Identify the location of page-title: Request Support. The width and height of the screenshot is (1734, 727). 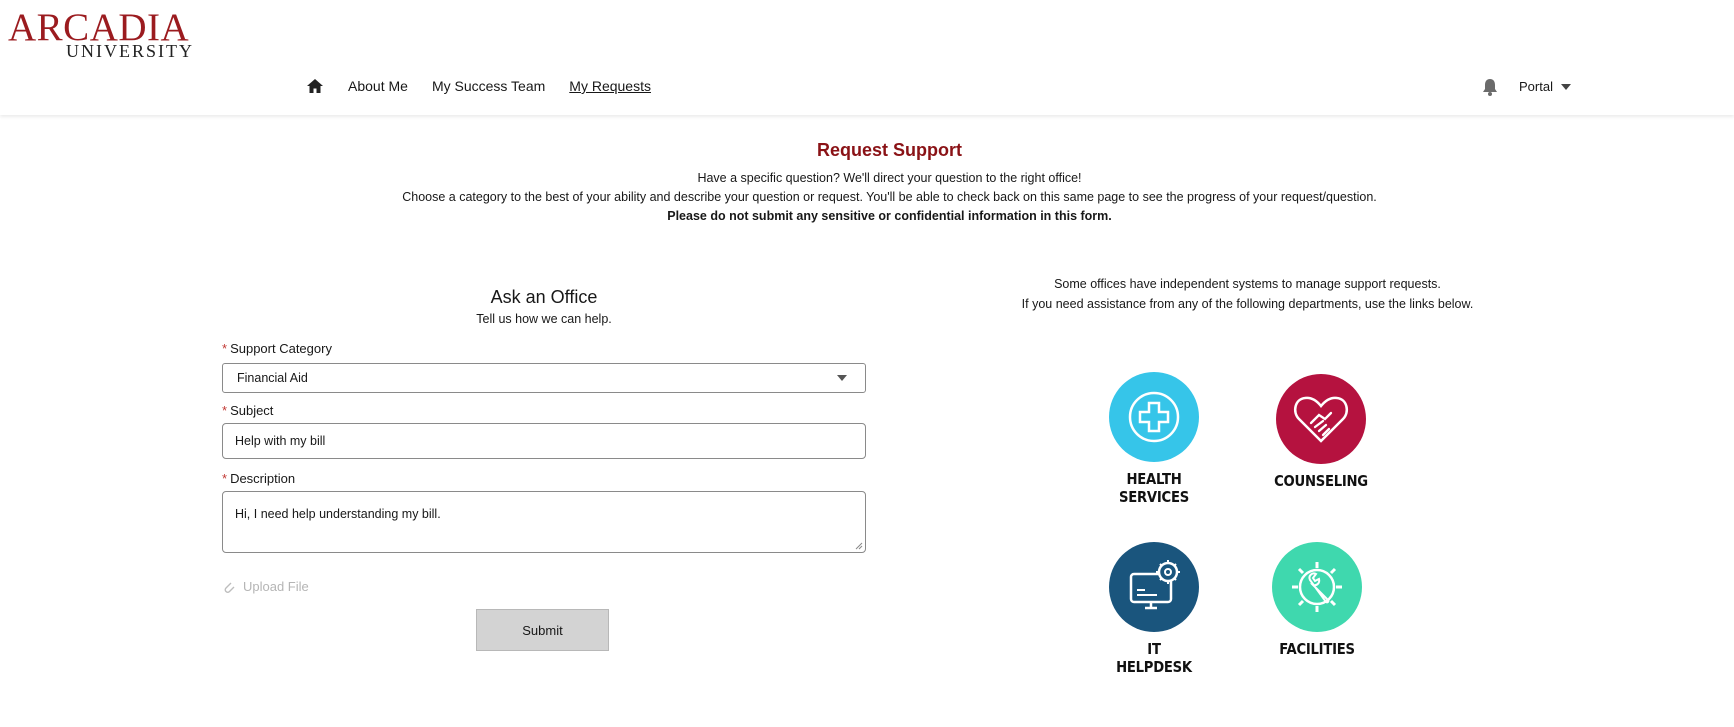
(889, 150).